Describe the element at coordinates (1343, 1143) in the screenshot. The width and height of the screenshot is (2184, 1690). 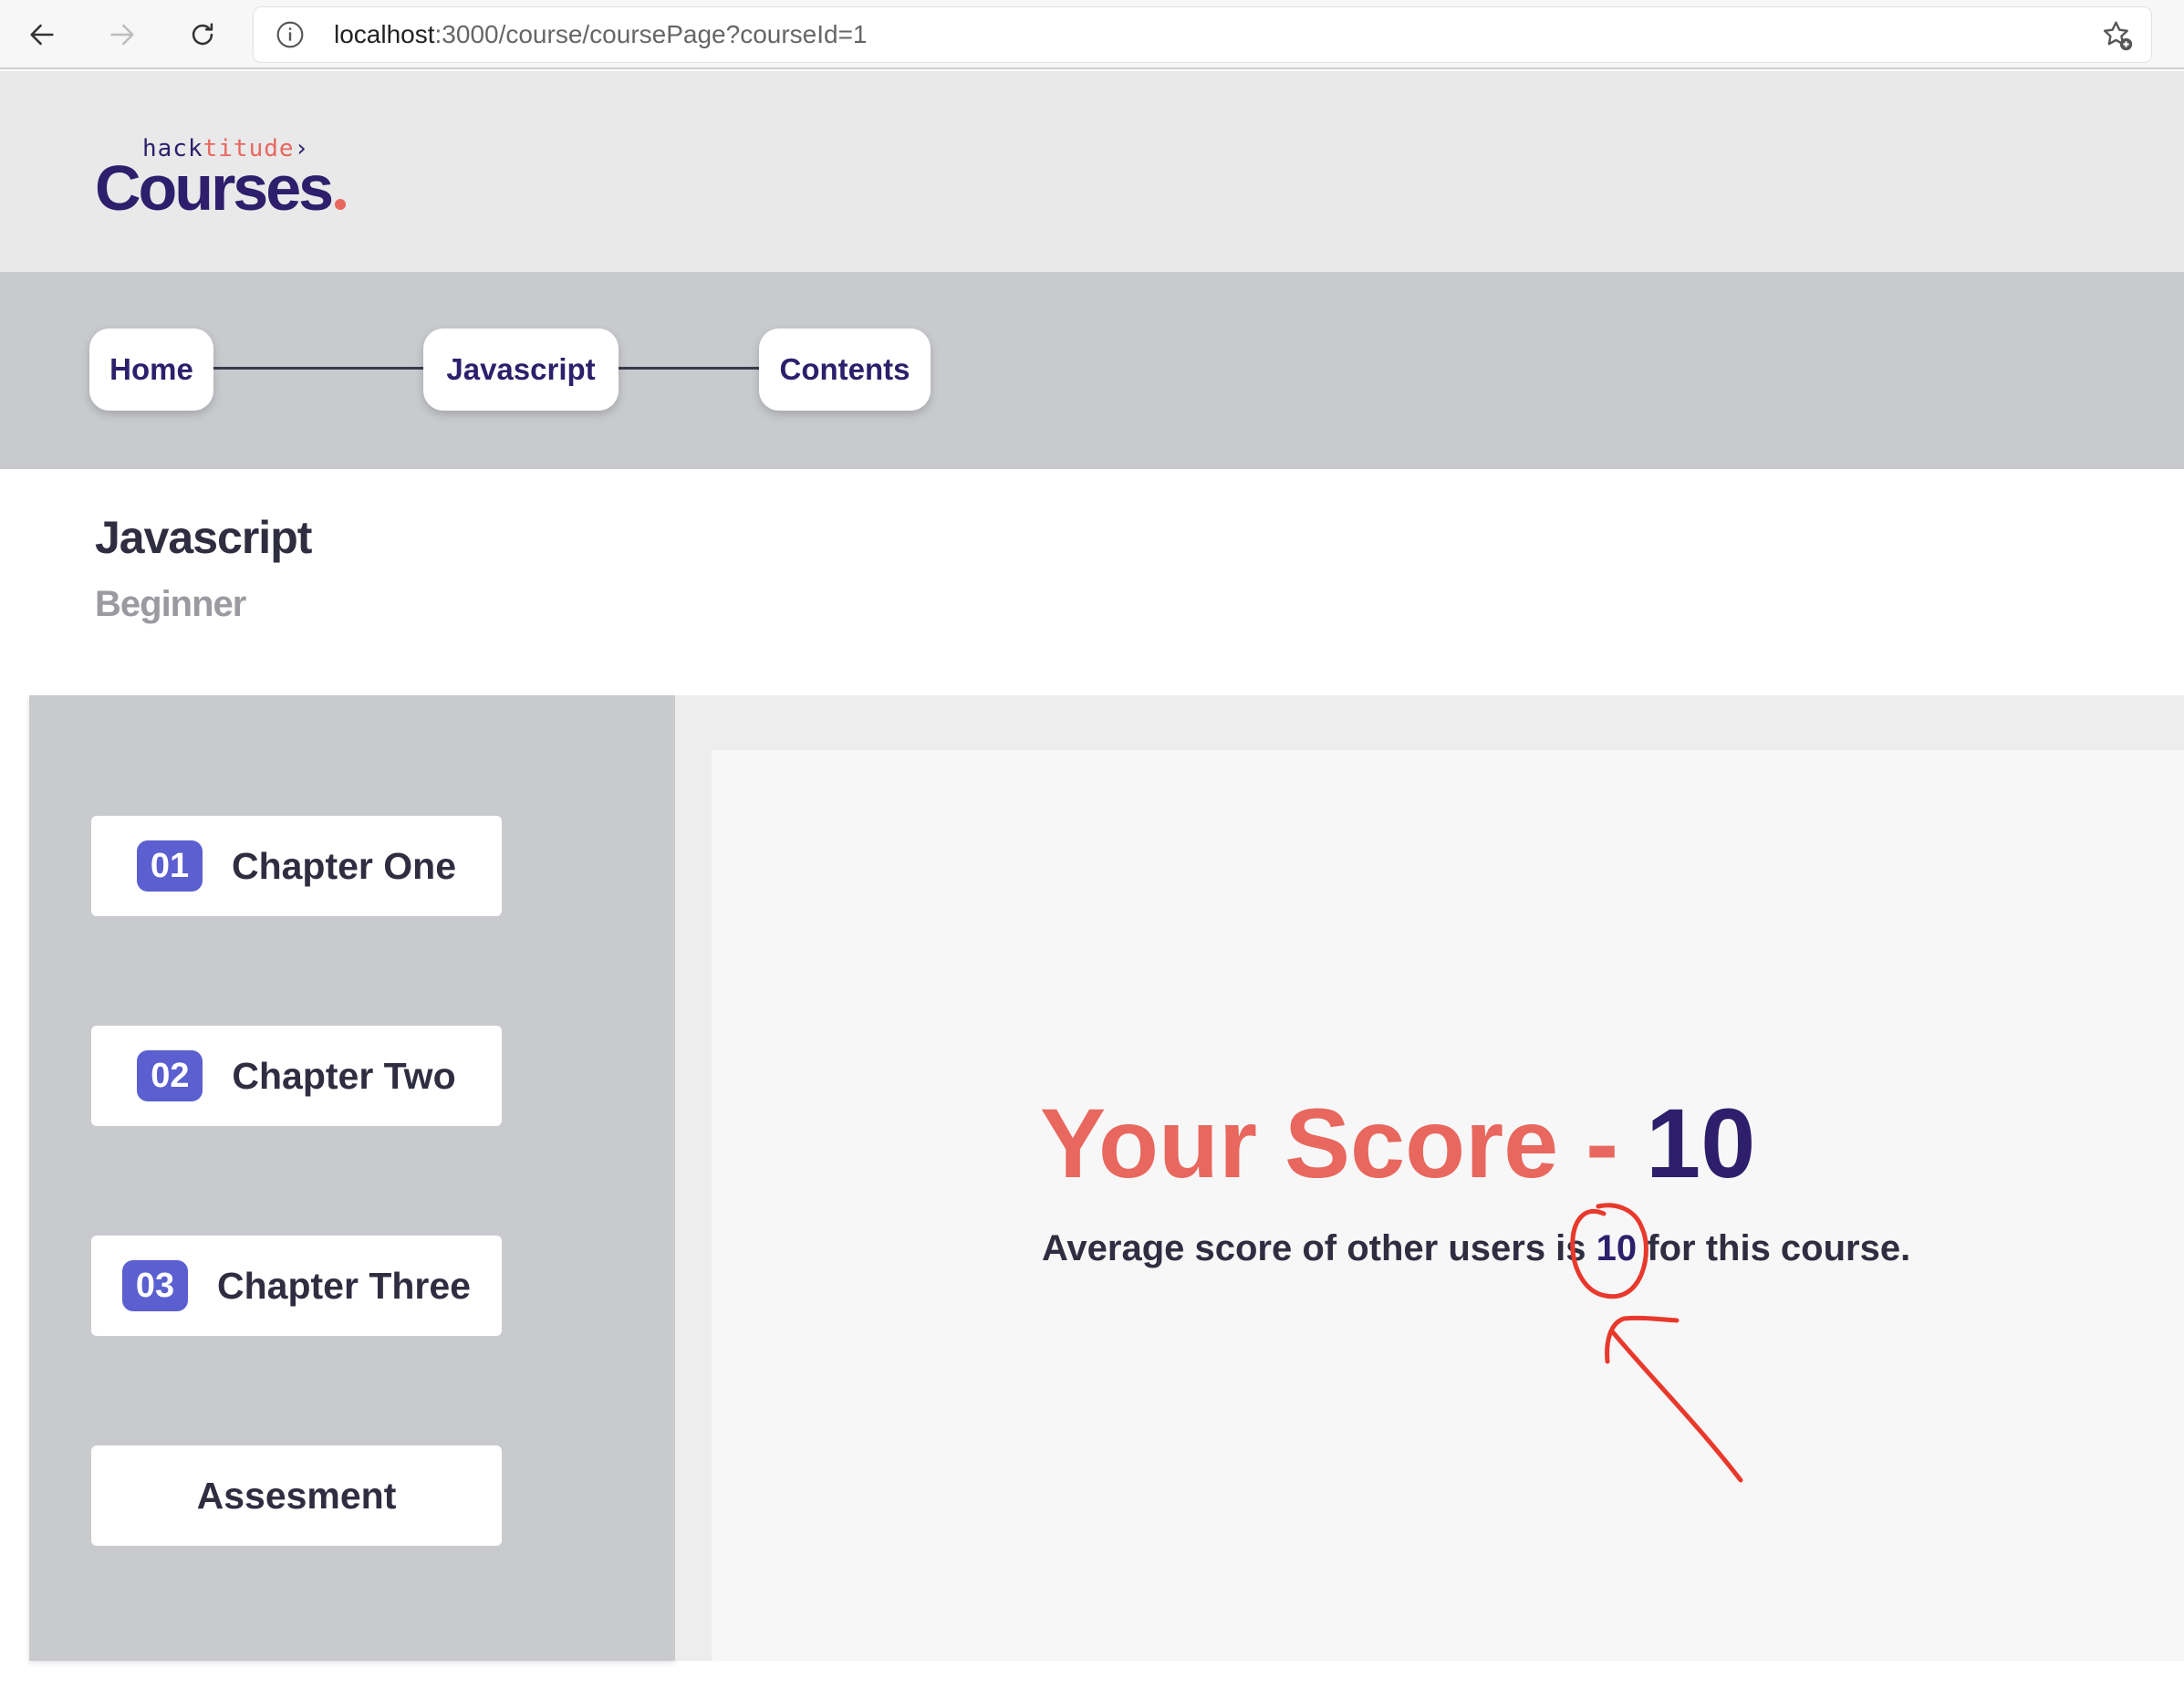
I see `score-label: Your Score -` at that location.